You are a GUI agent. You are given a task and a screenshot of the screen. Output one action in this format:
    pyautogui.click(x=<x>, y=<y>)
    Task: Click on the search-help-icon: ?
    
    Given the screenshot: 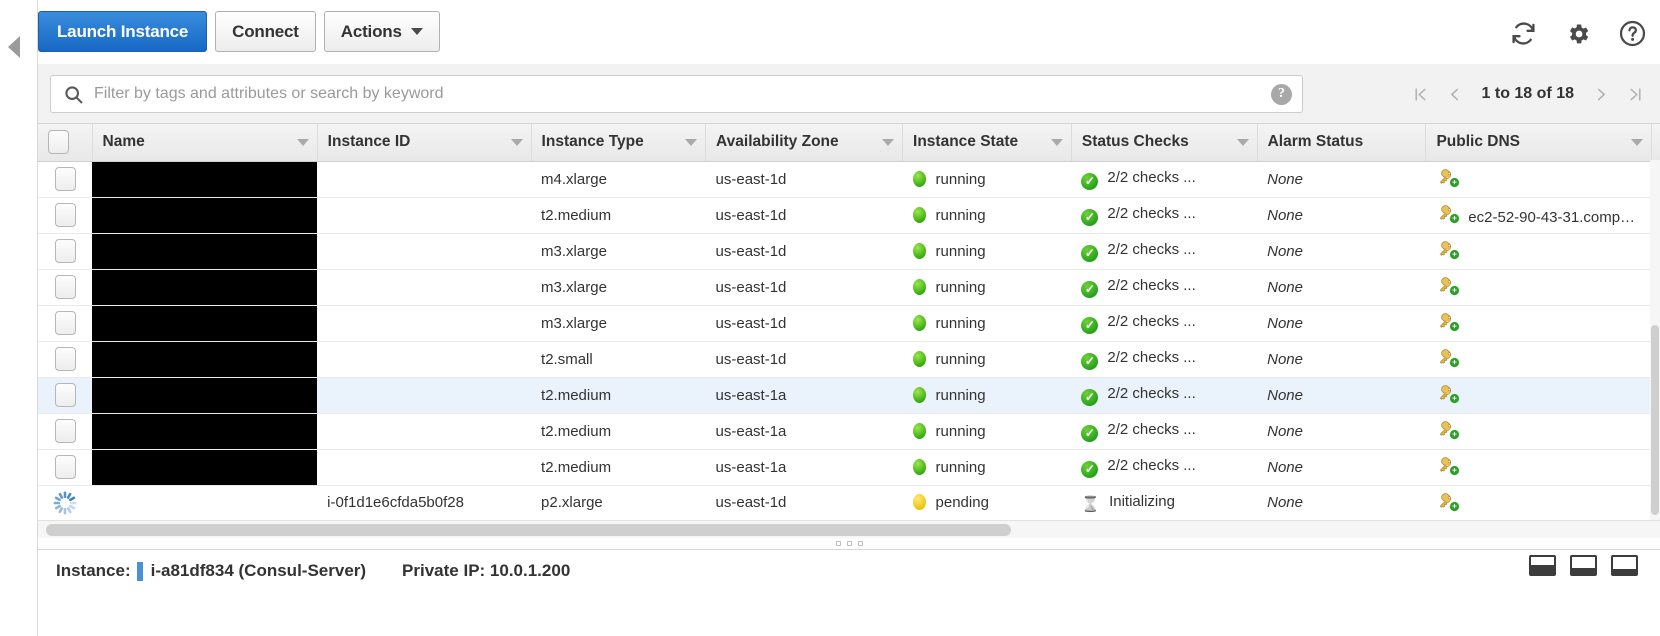 What is the action you would take?
    pyautogui.click(x=1281, y=94)
    